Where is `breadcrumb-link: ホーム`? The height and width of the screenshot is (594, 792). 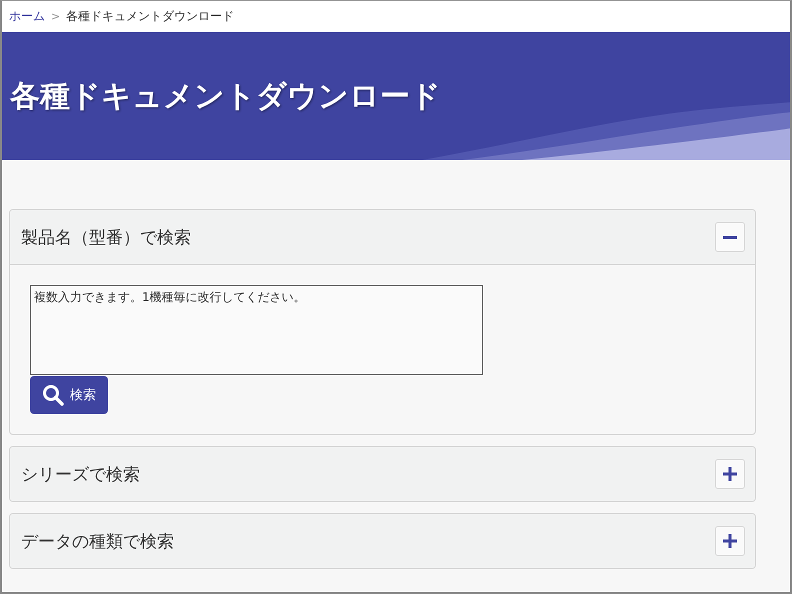 breadcrumb-link: ホーム is located at coordinates (27, 16).